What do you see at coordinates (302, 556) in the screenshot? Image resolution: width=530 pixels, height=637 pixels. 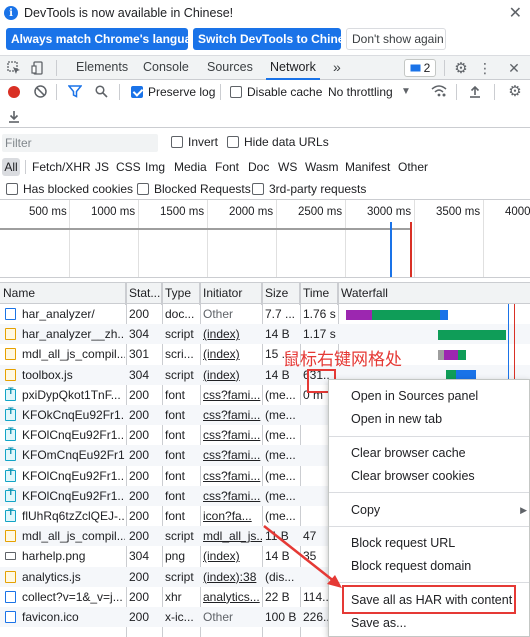 I see `annotation-arrow` at bounding box center [302, 556].